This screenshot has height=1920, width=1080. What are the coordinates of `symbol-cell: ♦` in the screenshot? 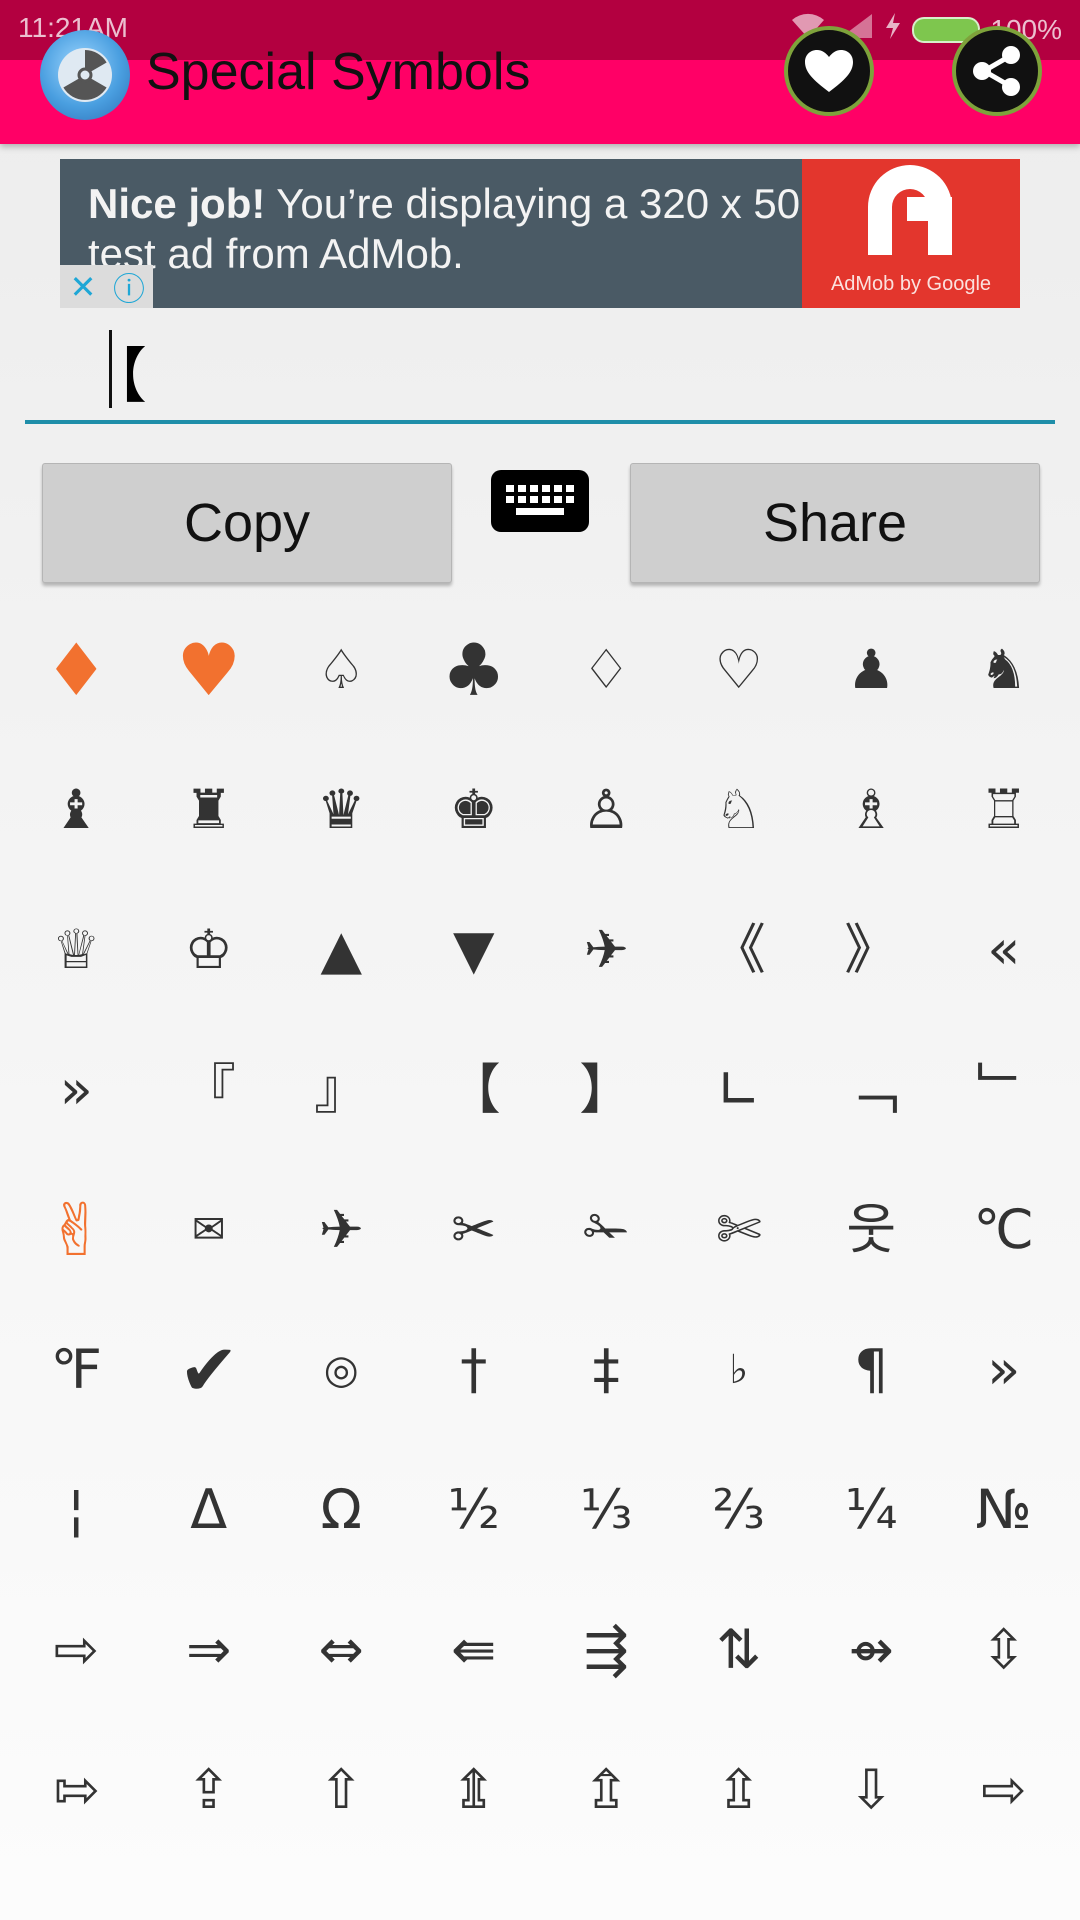 It's located at (76, 670).